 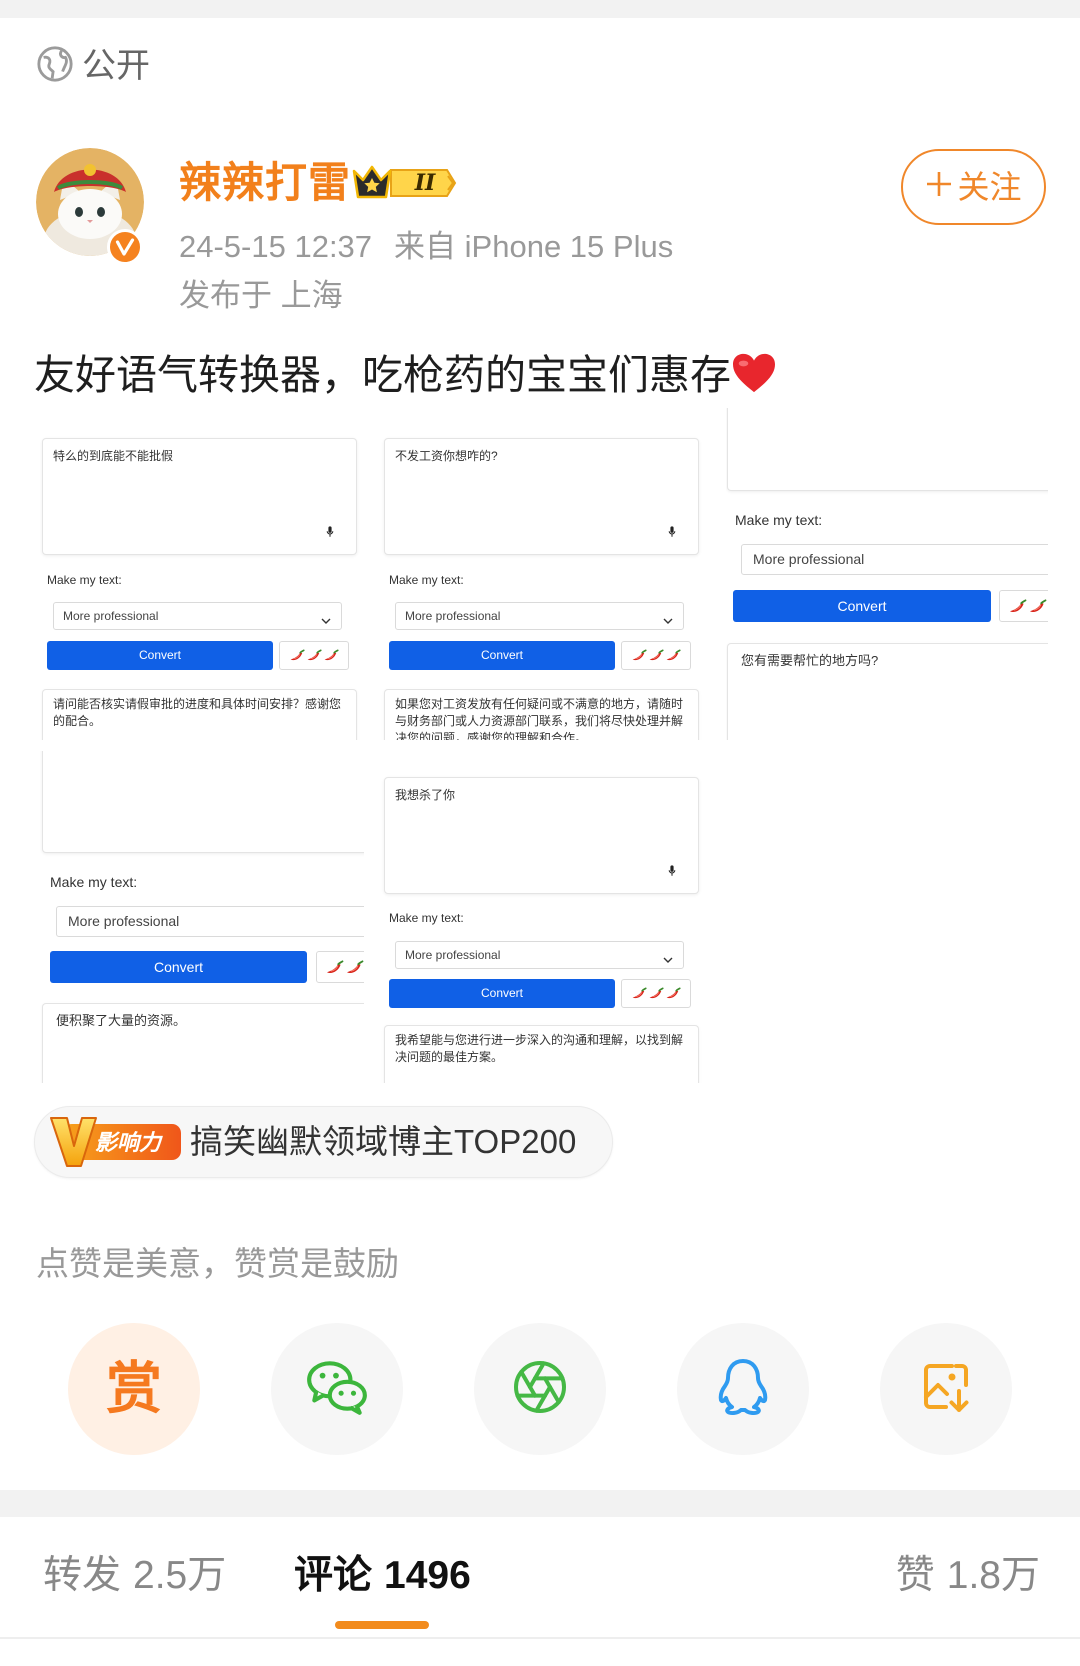 I want to click on converted-text-box: 便积聚了大量的资源。, so click(x=203, y=1043).